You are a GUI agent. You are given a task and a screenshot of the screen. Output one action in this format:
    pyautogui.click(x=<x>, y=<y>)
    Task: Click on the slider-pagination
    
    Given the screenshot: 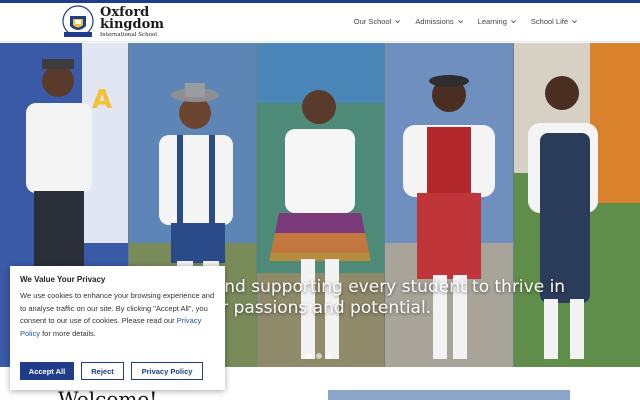 What is the action you would take?
    pyautogui.click(x=319, y=356)
    